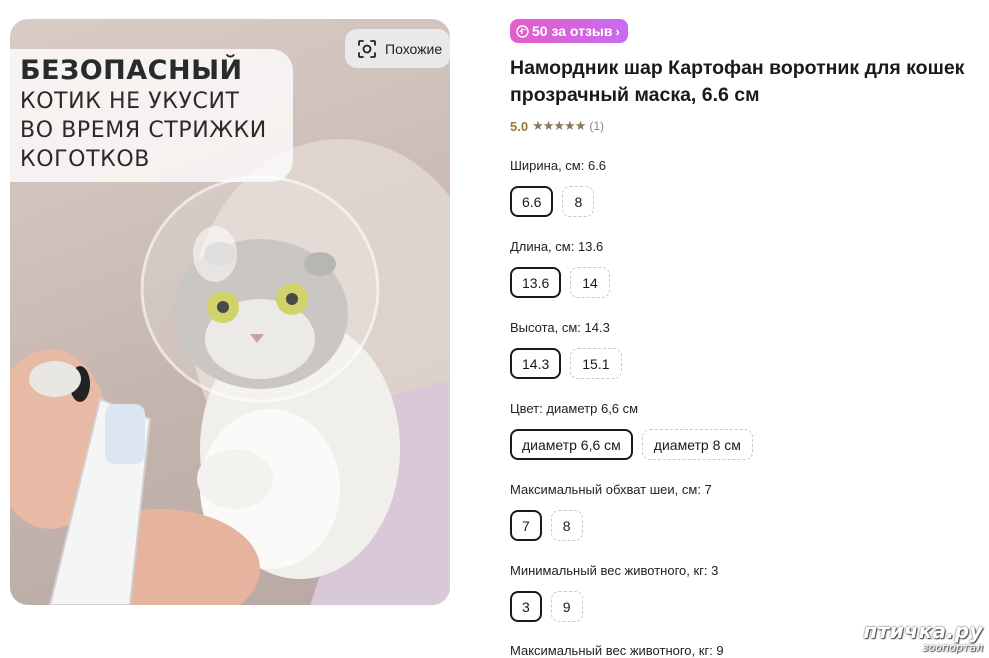 The height and width of the screenshot is (658, 989). I want to click on param-width-label: Ширина, см: 6.6, so click(558, 165).